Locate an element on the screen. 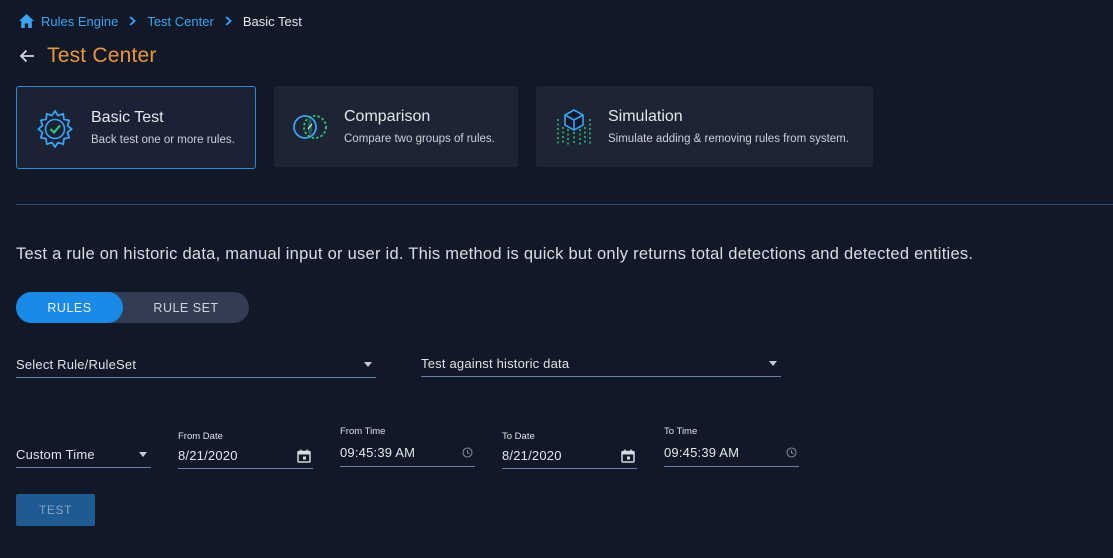 Image resolution: width=1113 pixels, height=558 pixels. breadcrumb-test-center: Test Center is located at coordinates (180, 21).